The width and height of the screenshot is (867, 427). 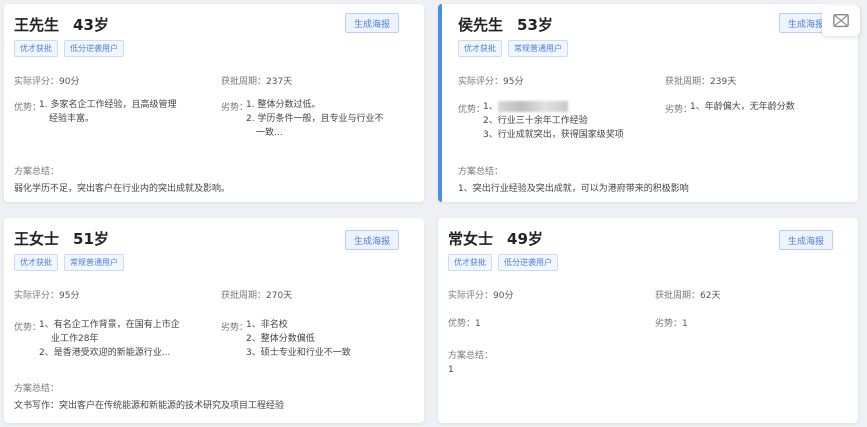 What do you see at coordinates (280, 339) in the screenshot?
I see `disadvantage-line: 2、整体分数偏低` at bounding box center [280, 339].